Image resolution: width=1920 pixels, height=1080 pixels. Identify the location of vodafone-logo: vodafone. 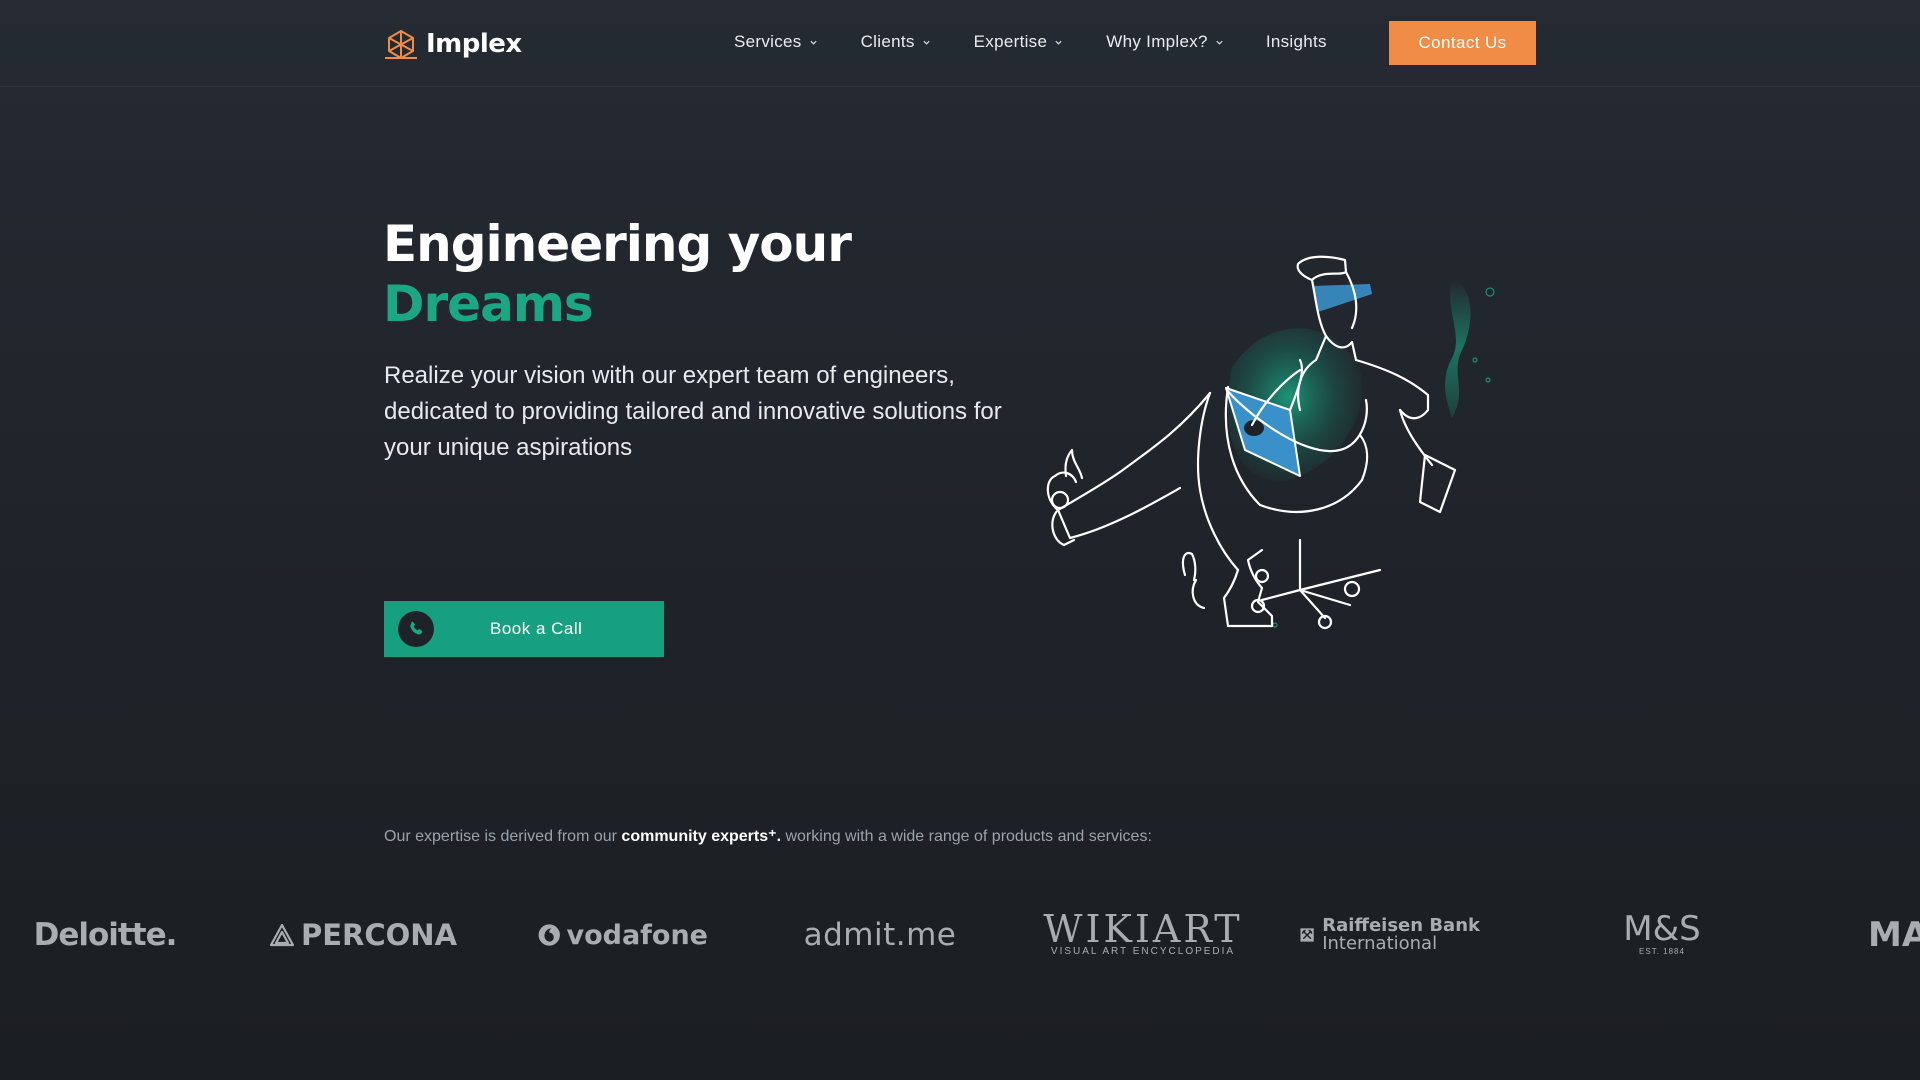
(623, 935).